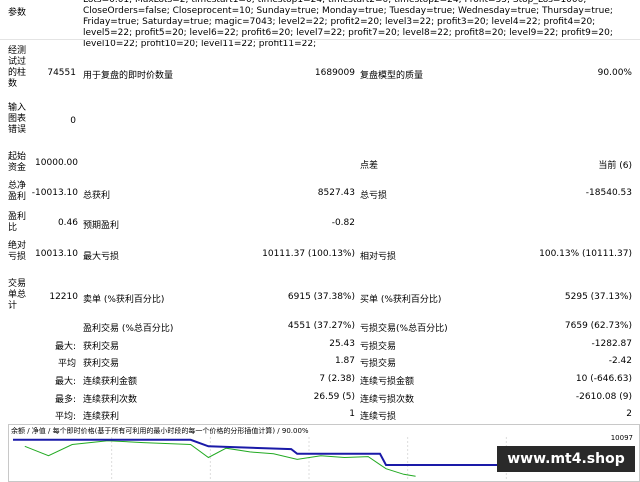 This screenshot has width=640, height=482. I want to click on long-label: 买单 (%获利百分比), so click(401, 300).